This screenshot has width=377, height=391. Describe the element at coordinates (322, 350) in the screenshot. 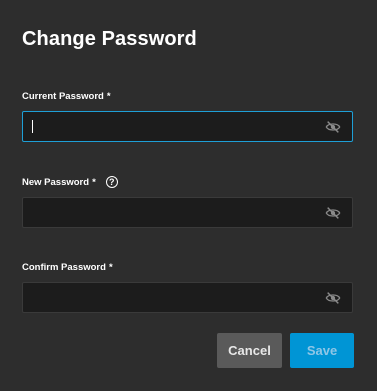

I see `save-button: Save` at that location.